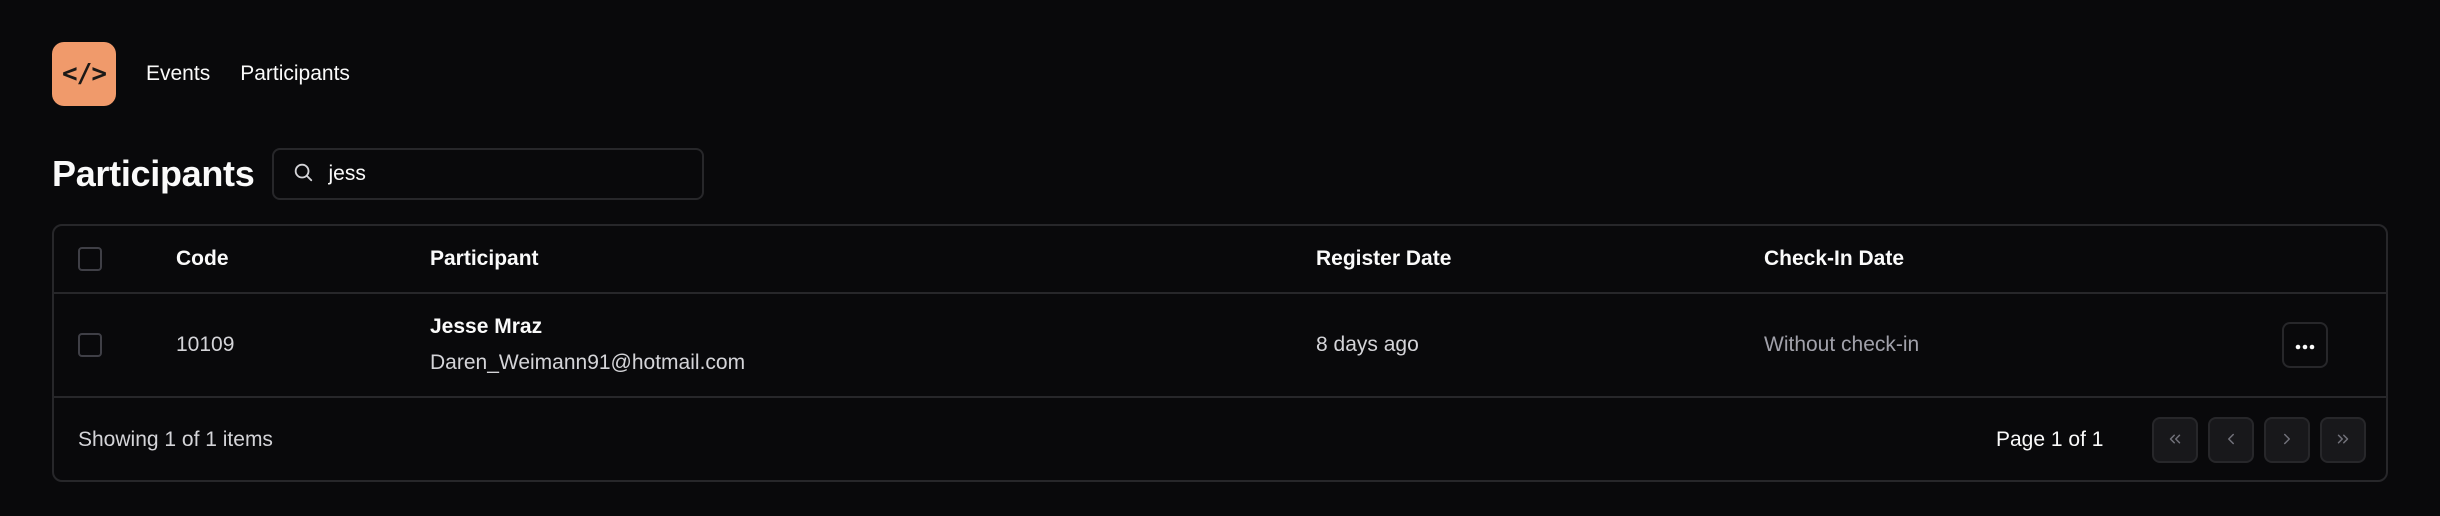  Describe the element at coordinates (2259, 440) in the screenshot. I see `pagination` at that location.